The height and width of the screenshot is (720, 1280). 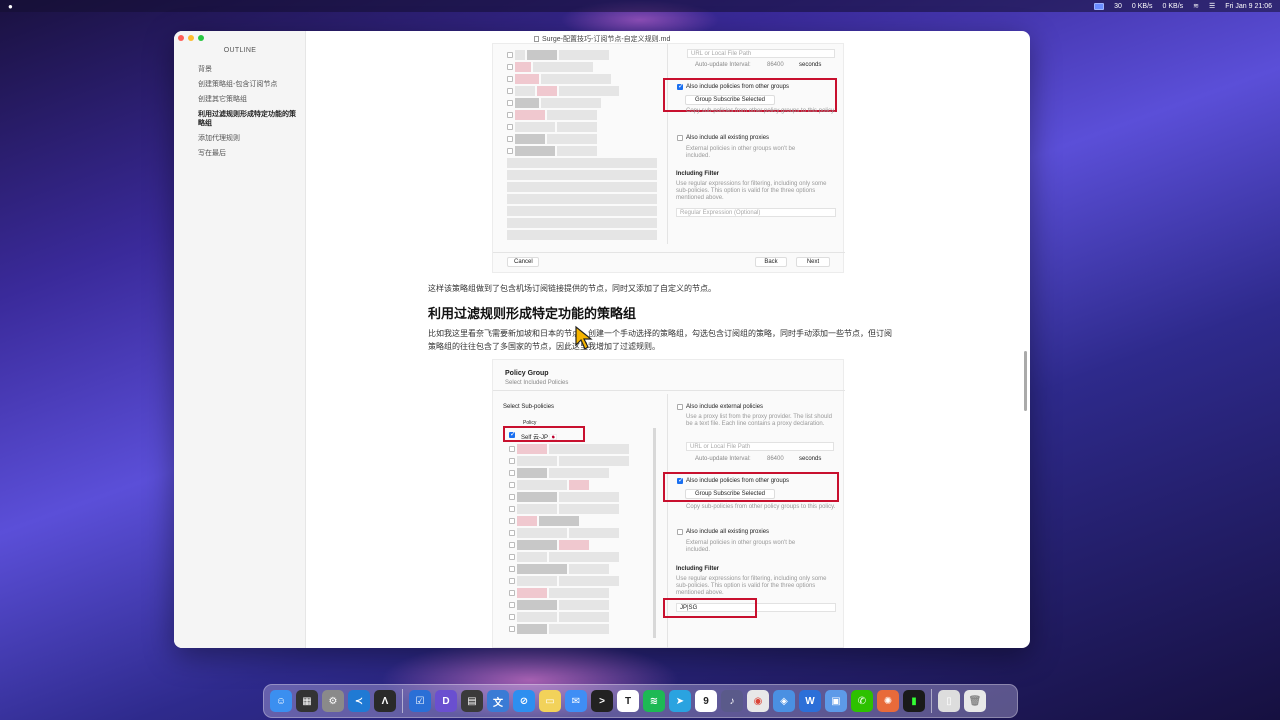 I want to click on vscode-icon: ≺, so click(x=359, y=701).